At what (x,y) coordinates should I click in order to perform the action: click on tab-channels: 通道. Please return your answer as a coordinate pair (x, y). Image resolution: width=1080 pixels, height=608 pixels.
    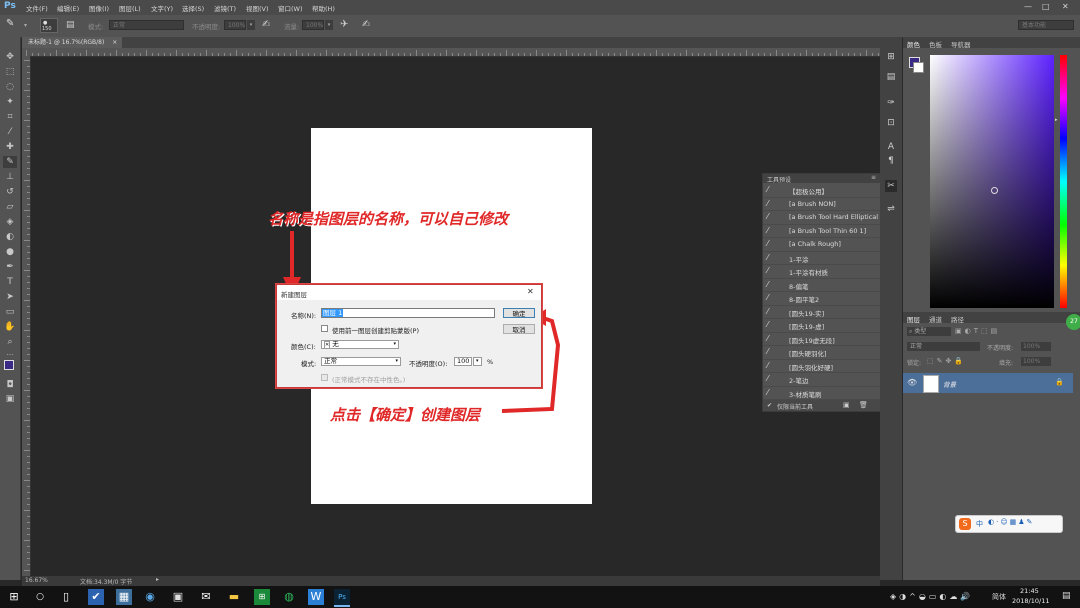
    Looking at the image, I should click on (935, 319).